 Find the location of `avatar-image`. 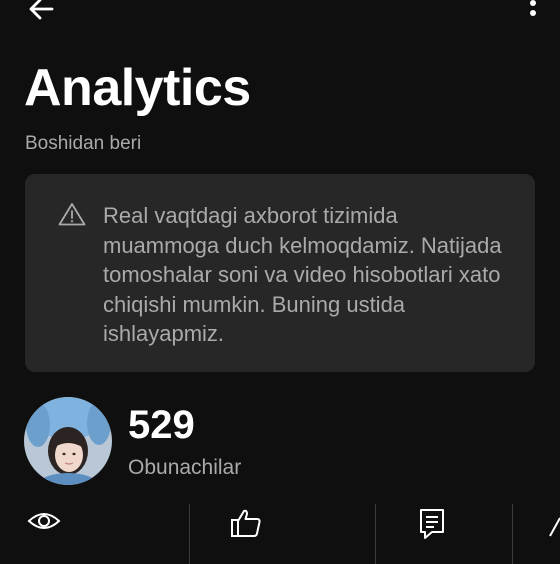

avatar-image is located at coordinates (68, 441).